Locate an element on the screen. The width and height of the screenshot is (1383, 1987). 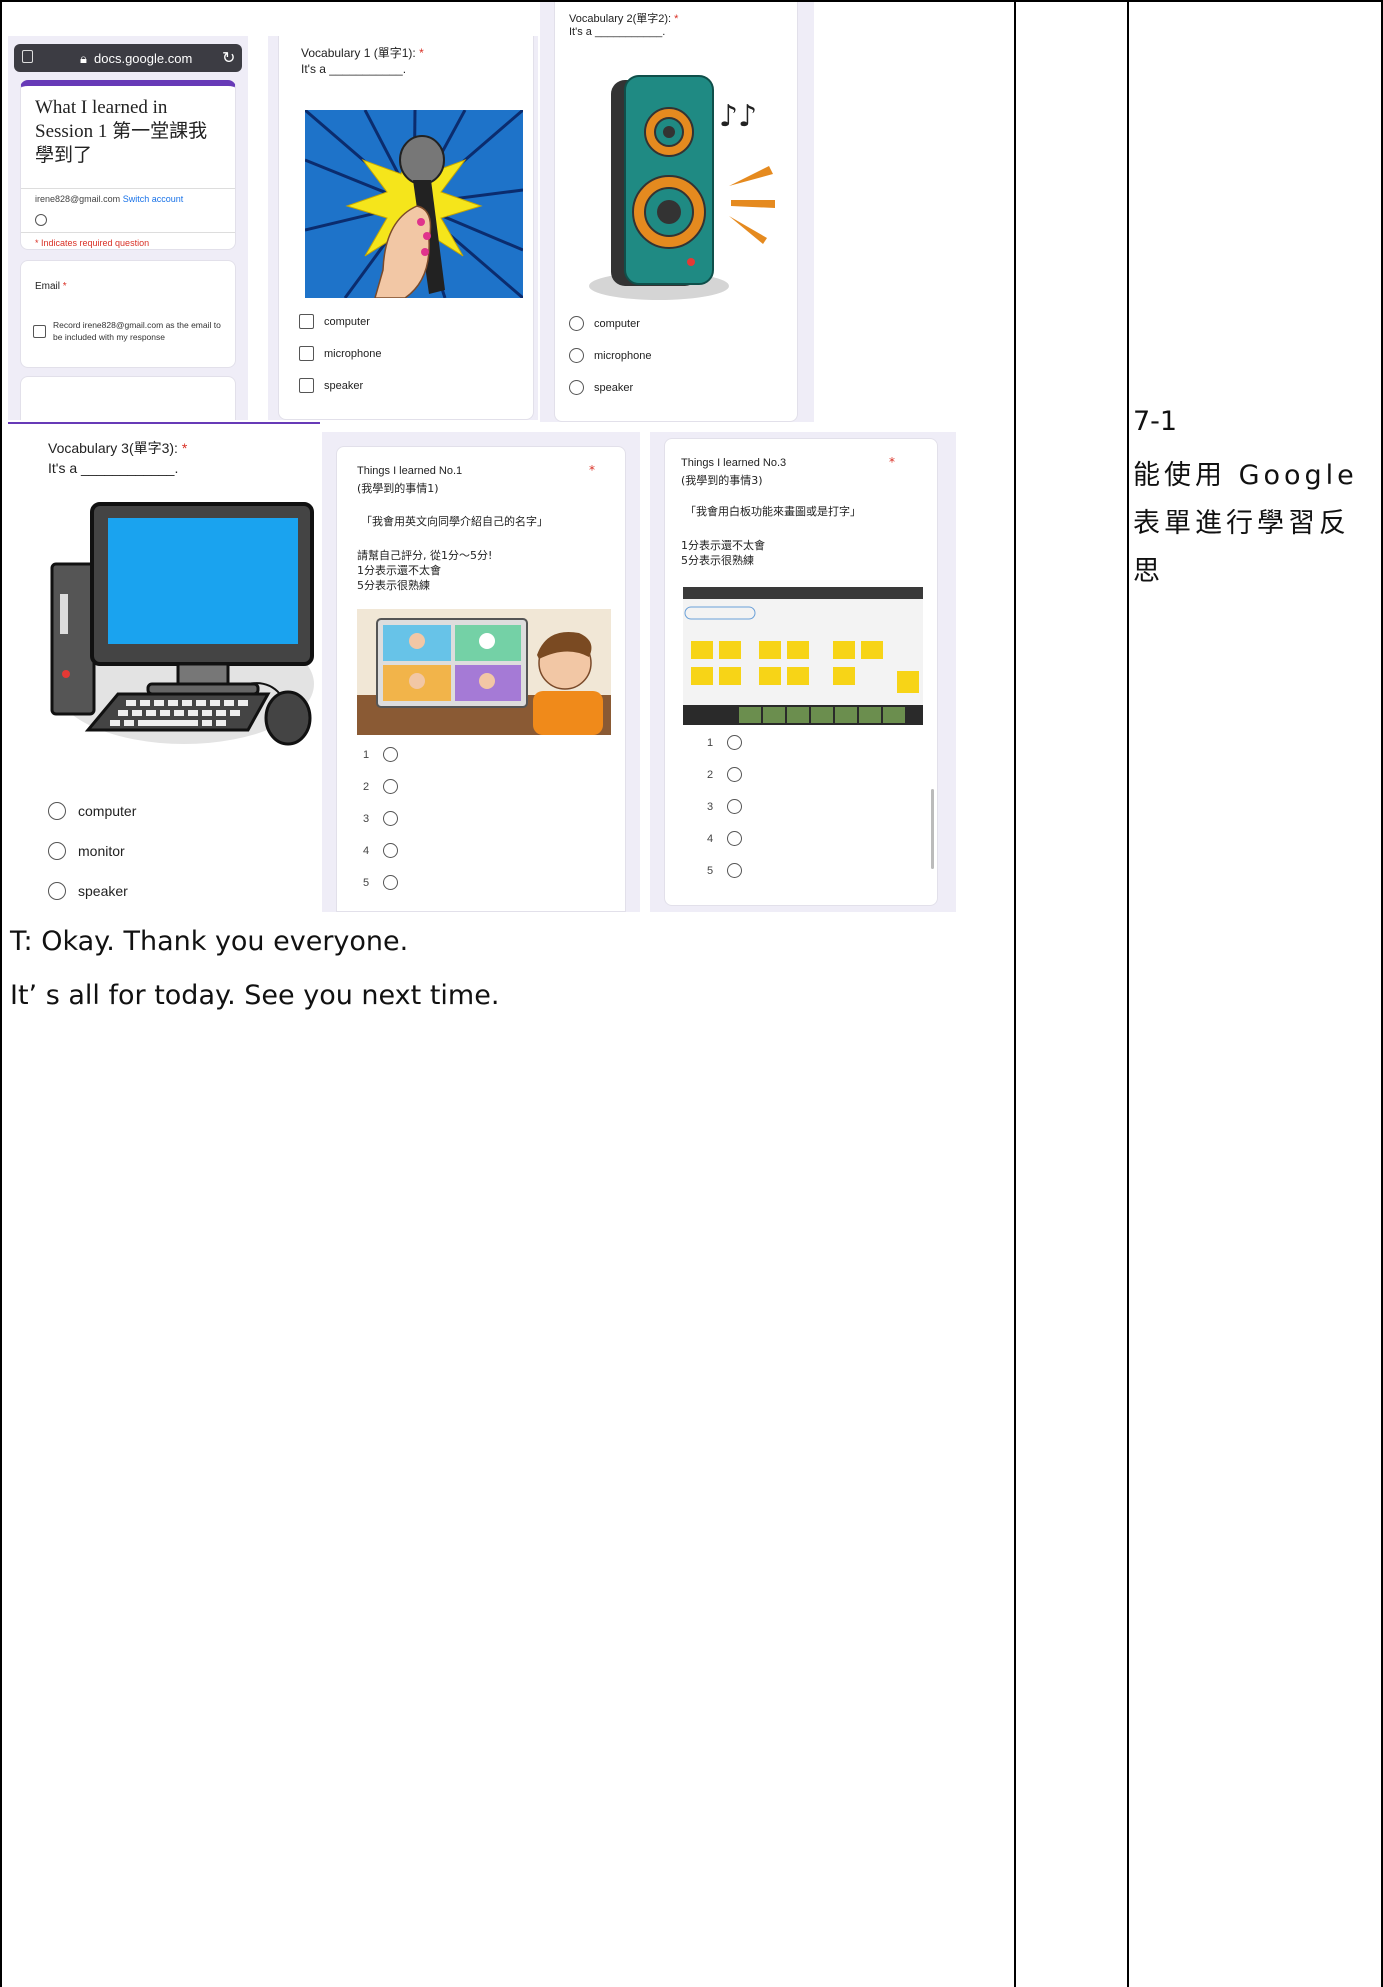
scrollbar is located at coordinates (932, 829).